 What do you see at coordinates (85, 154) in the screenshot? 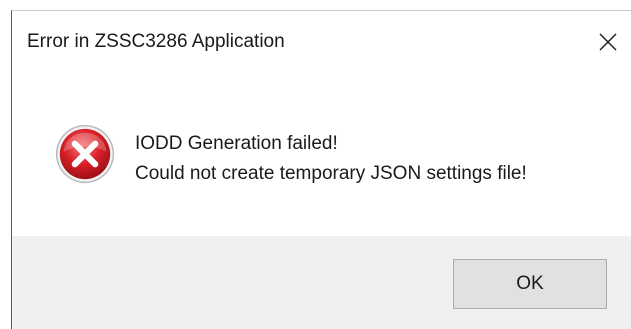
I see `error-icon` at bounding box center [85, 154].